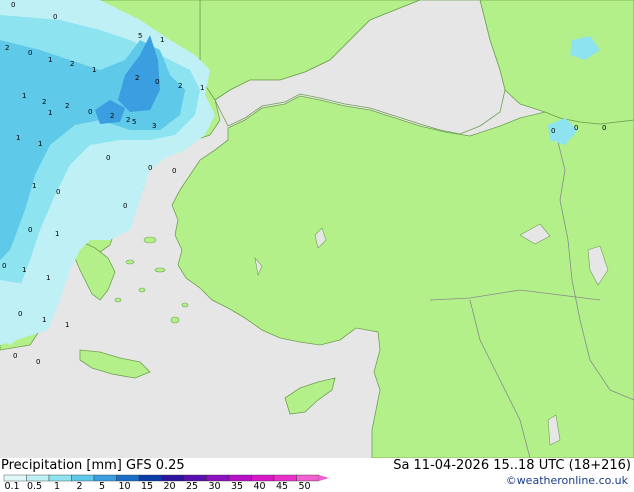 This screenshot has height=492, width=634. What do you see at coordinates (512, 465) in the screenshot?
I see `valid-time: Sa 11-04-2026 15..18 UTC (18+216)` at bounding box center [512, 465].